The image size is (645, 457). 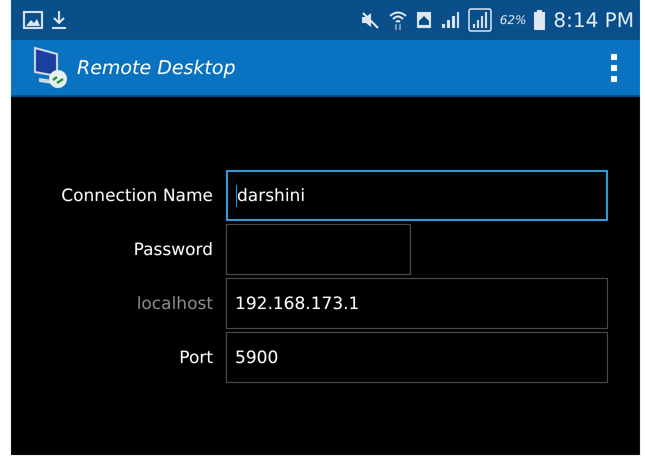 I want to click on input-field: 192.168.173.1, so click(x=417, y=303).